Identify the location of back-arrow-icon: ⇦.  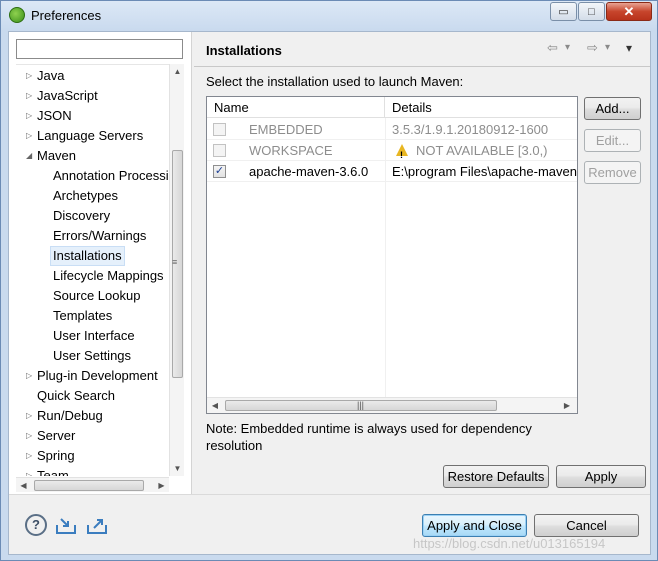
(552, 48).